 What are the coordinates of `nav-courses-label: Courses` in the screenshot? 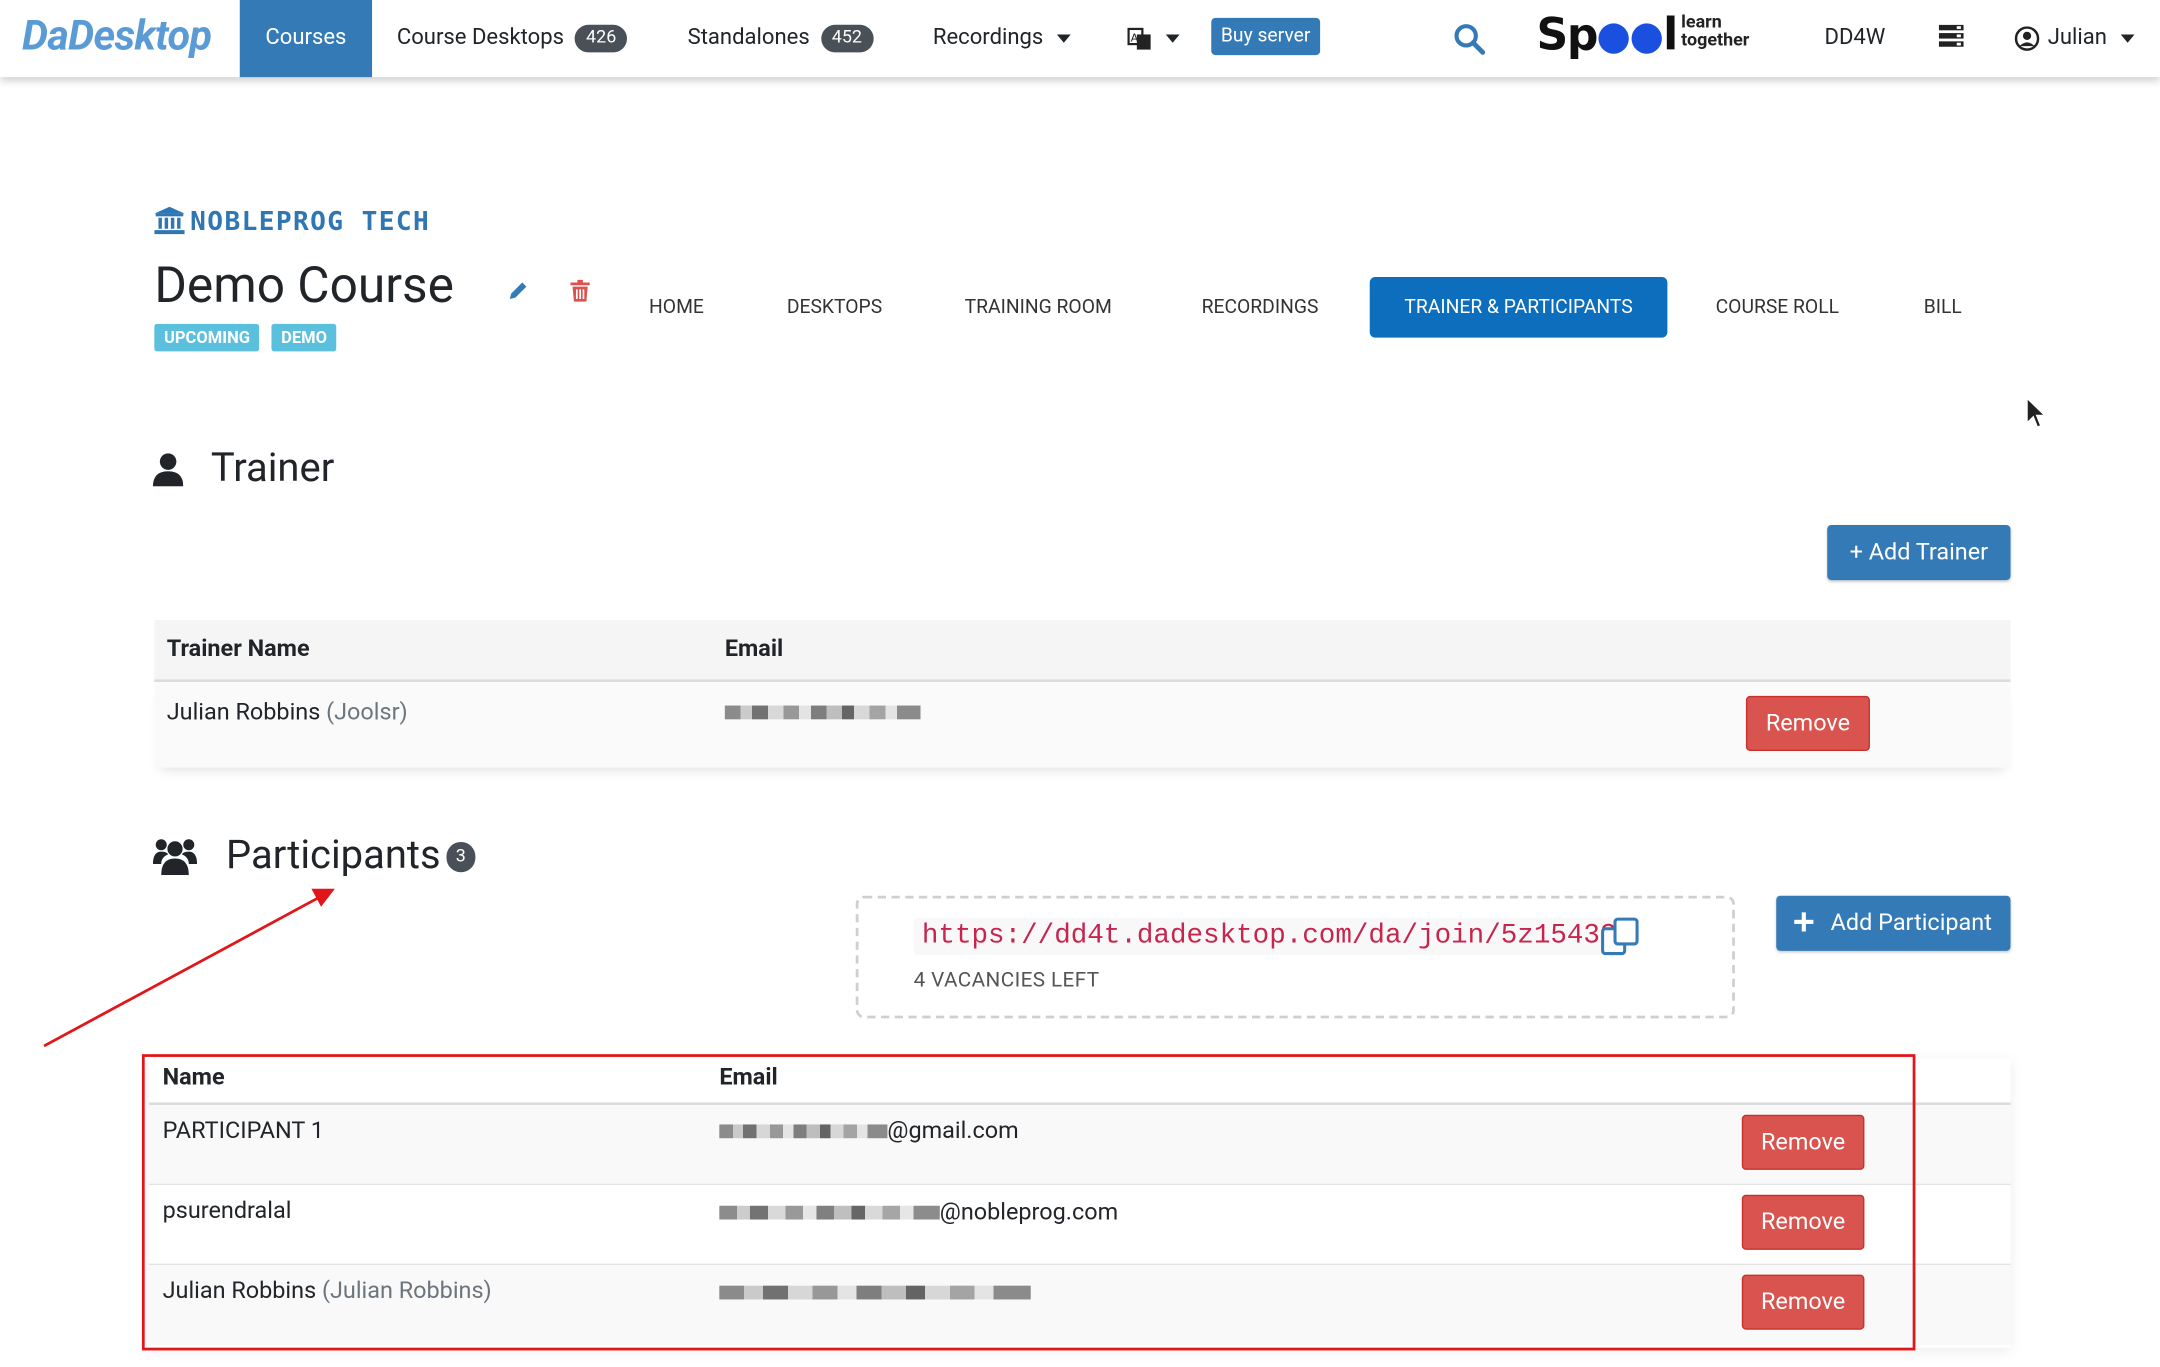 It's located at (306, 36).